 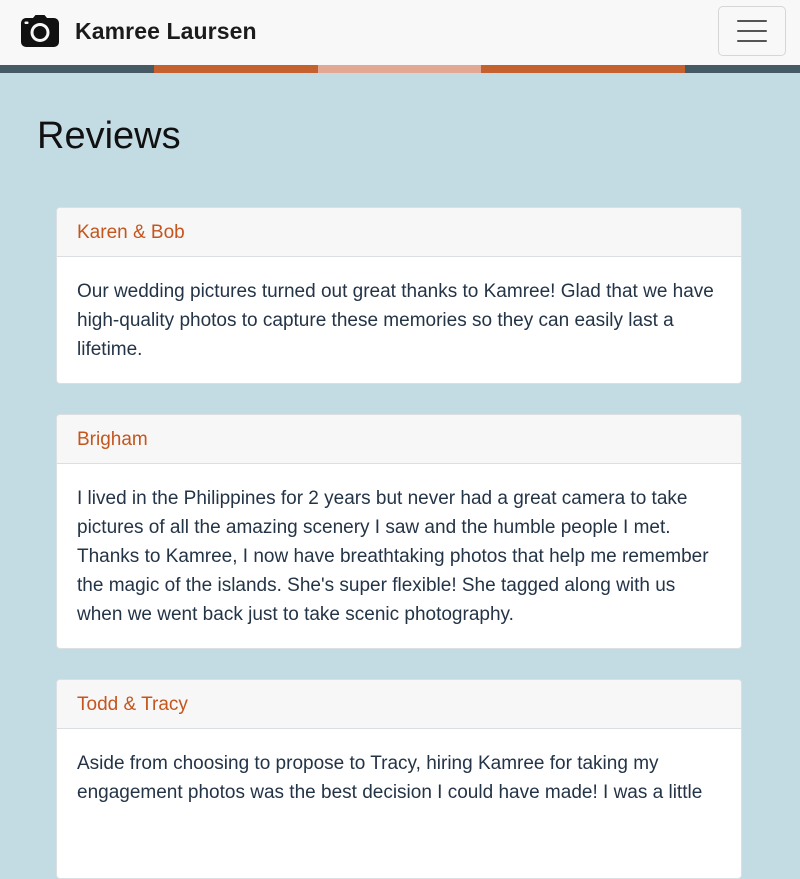 I want to click on color-stripe, so click(x=400, y=69).